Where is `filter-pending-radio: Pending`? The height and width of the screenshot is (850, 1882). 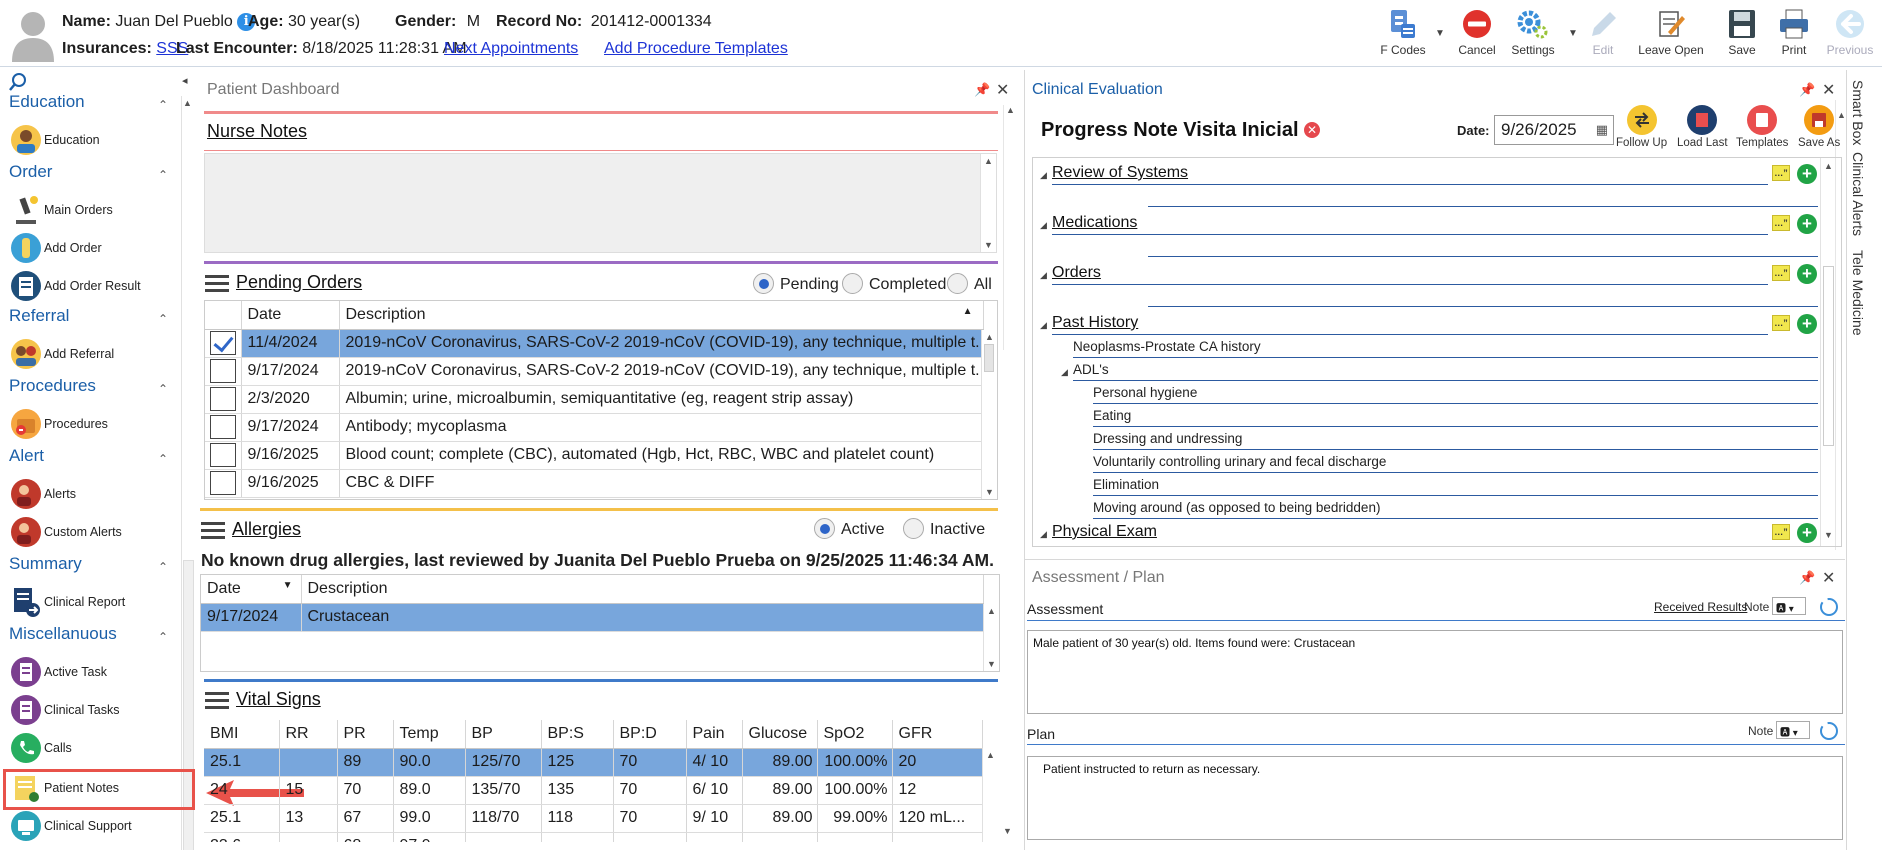 filter-pending-radio: Pending is located at coordinates (796, 283).